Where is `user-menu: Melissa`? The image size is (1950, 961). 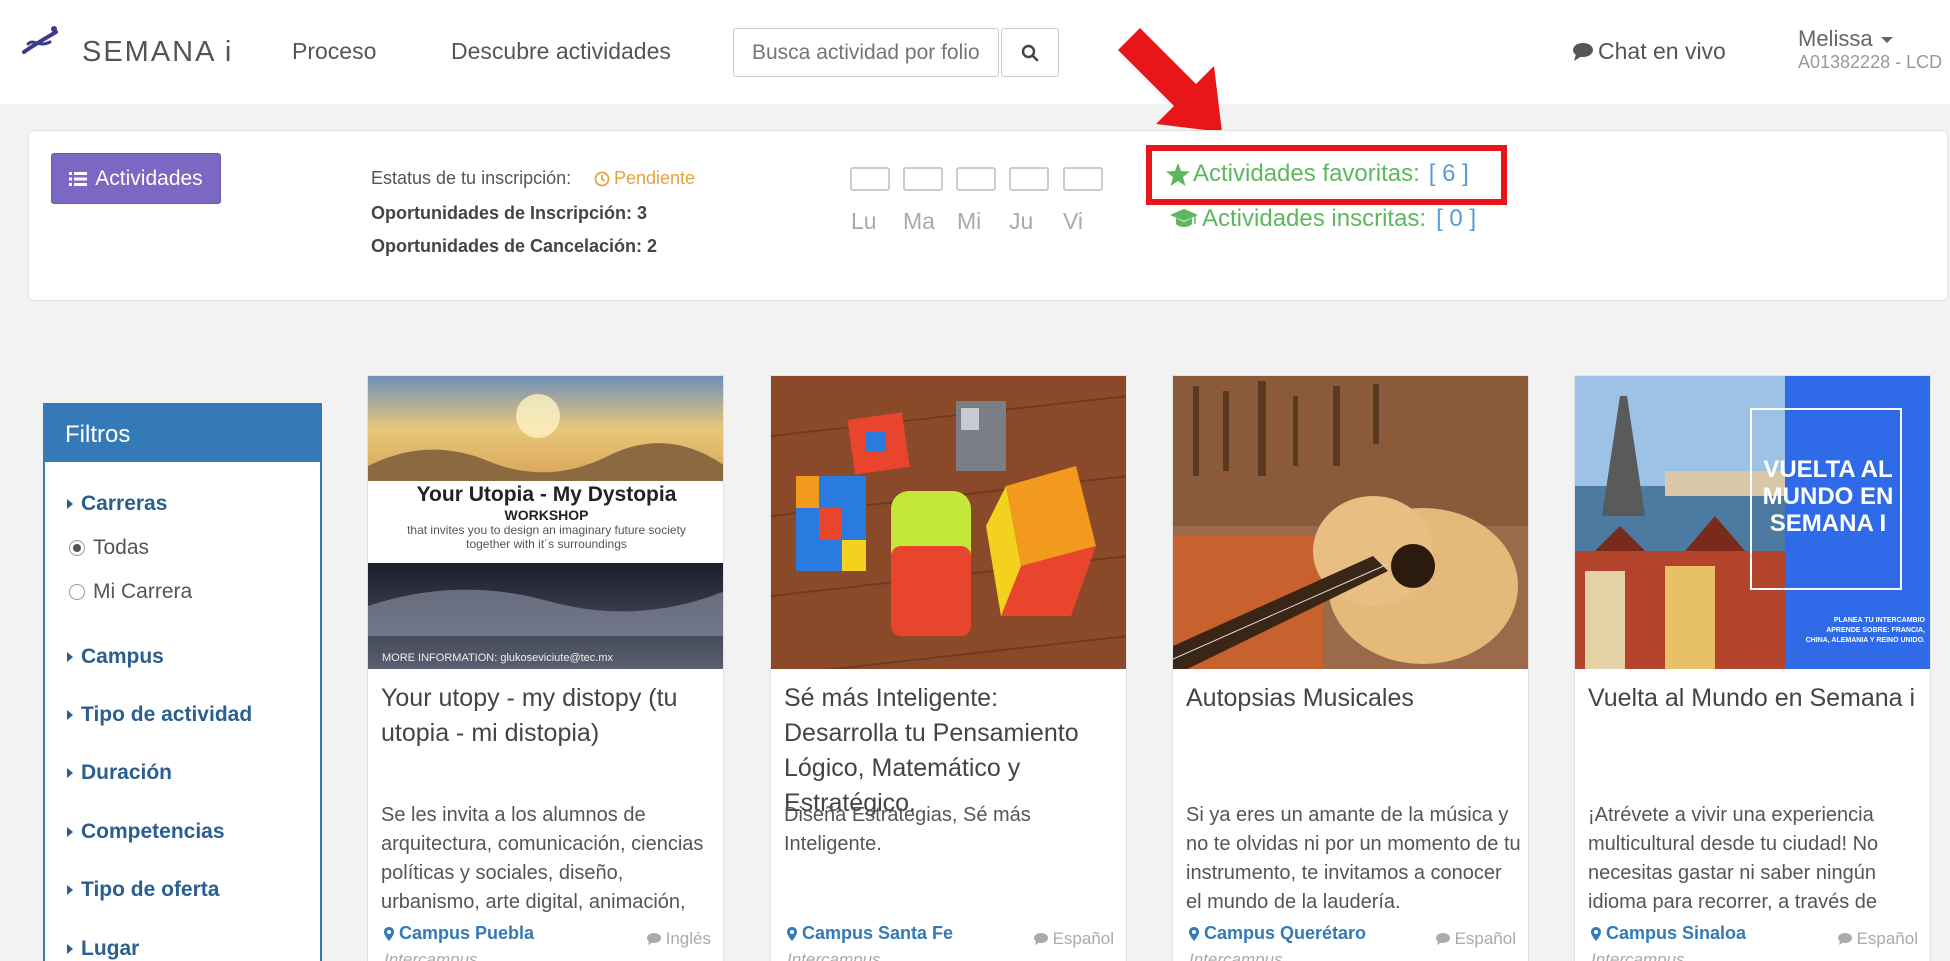
user-menu: Melissa is located at coordinates (1845, 39).